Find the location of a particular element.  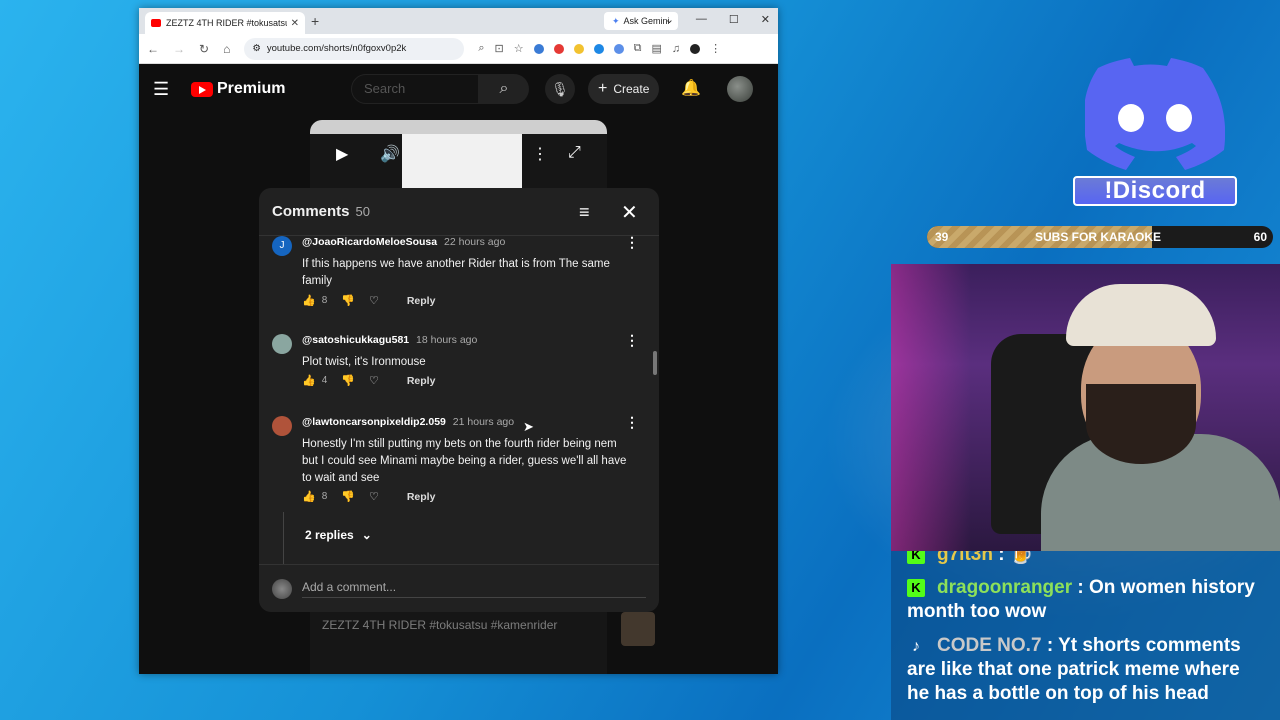

comment-actions: 👍 4 👎 ♡ Reply is located at coordinates (369, 381).